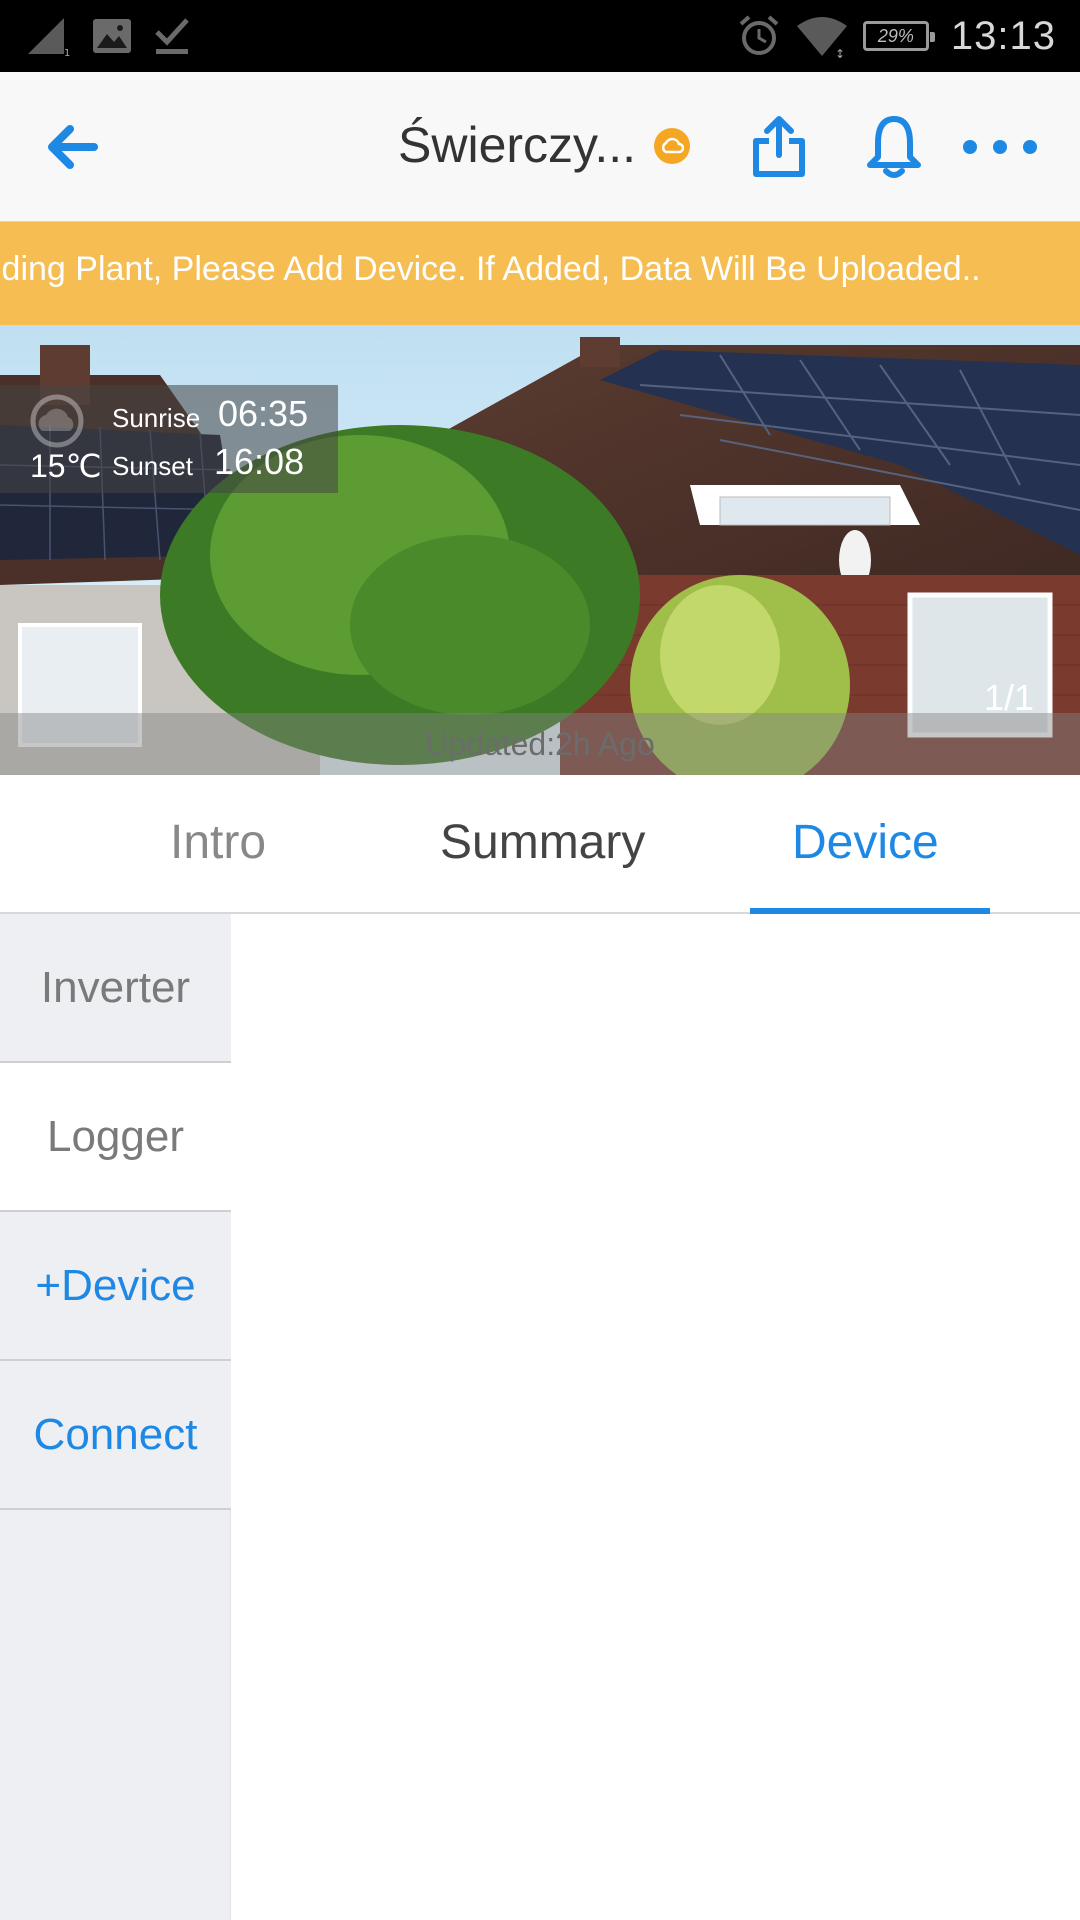 The image size is (1080, 1920). I want to click on sidebar-item-inverter: Inverter, so click(115, 988).